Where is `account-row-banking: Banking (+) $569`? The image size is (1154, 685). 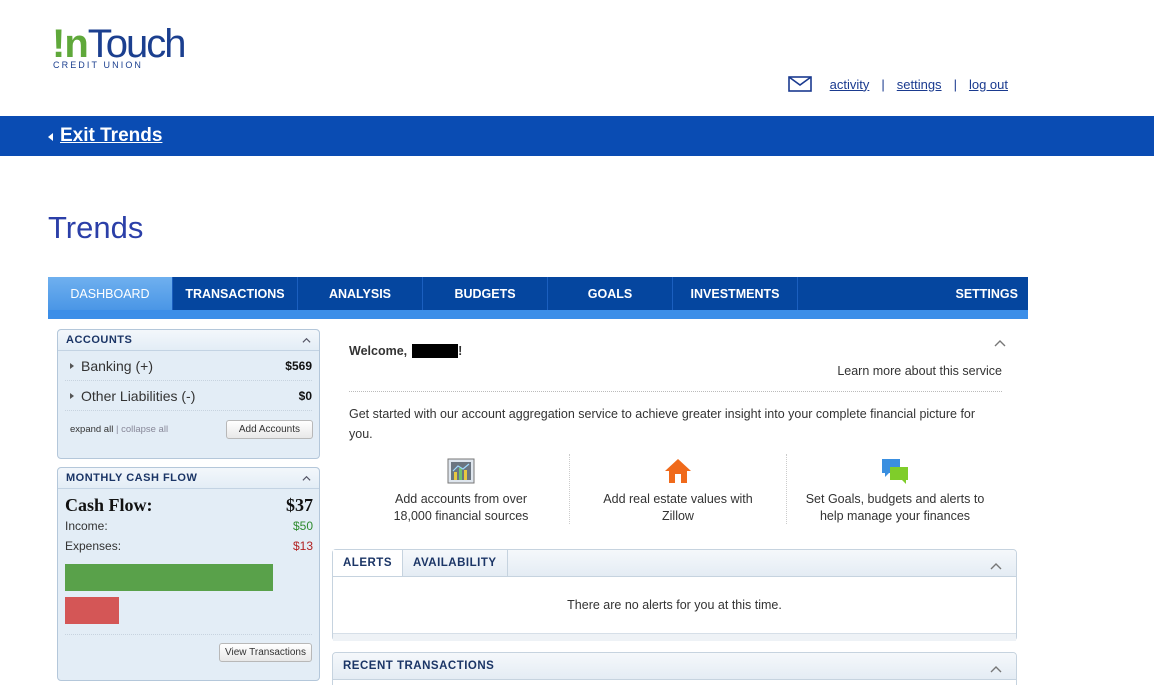
account-row-banking: Banking (+) $569 is located at coordinates (188, 366).